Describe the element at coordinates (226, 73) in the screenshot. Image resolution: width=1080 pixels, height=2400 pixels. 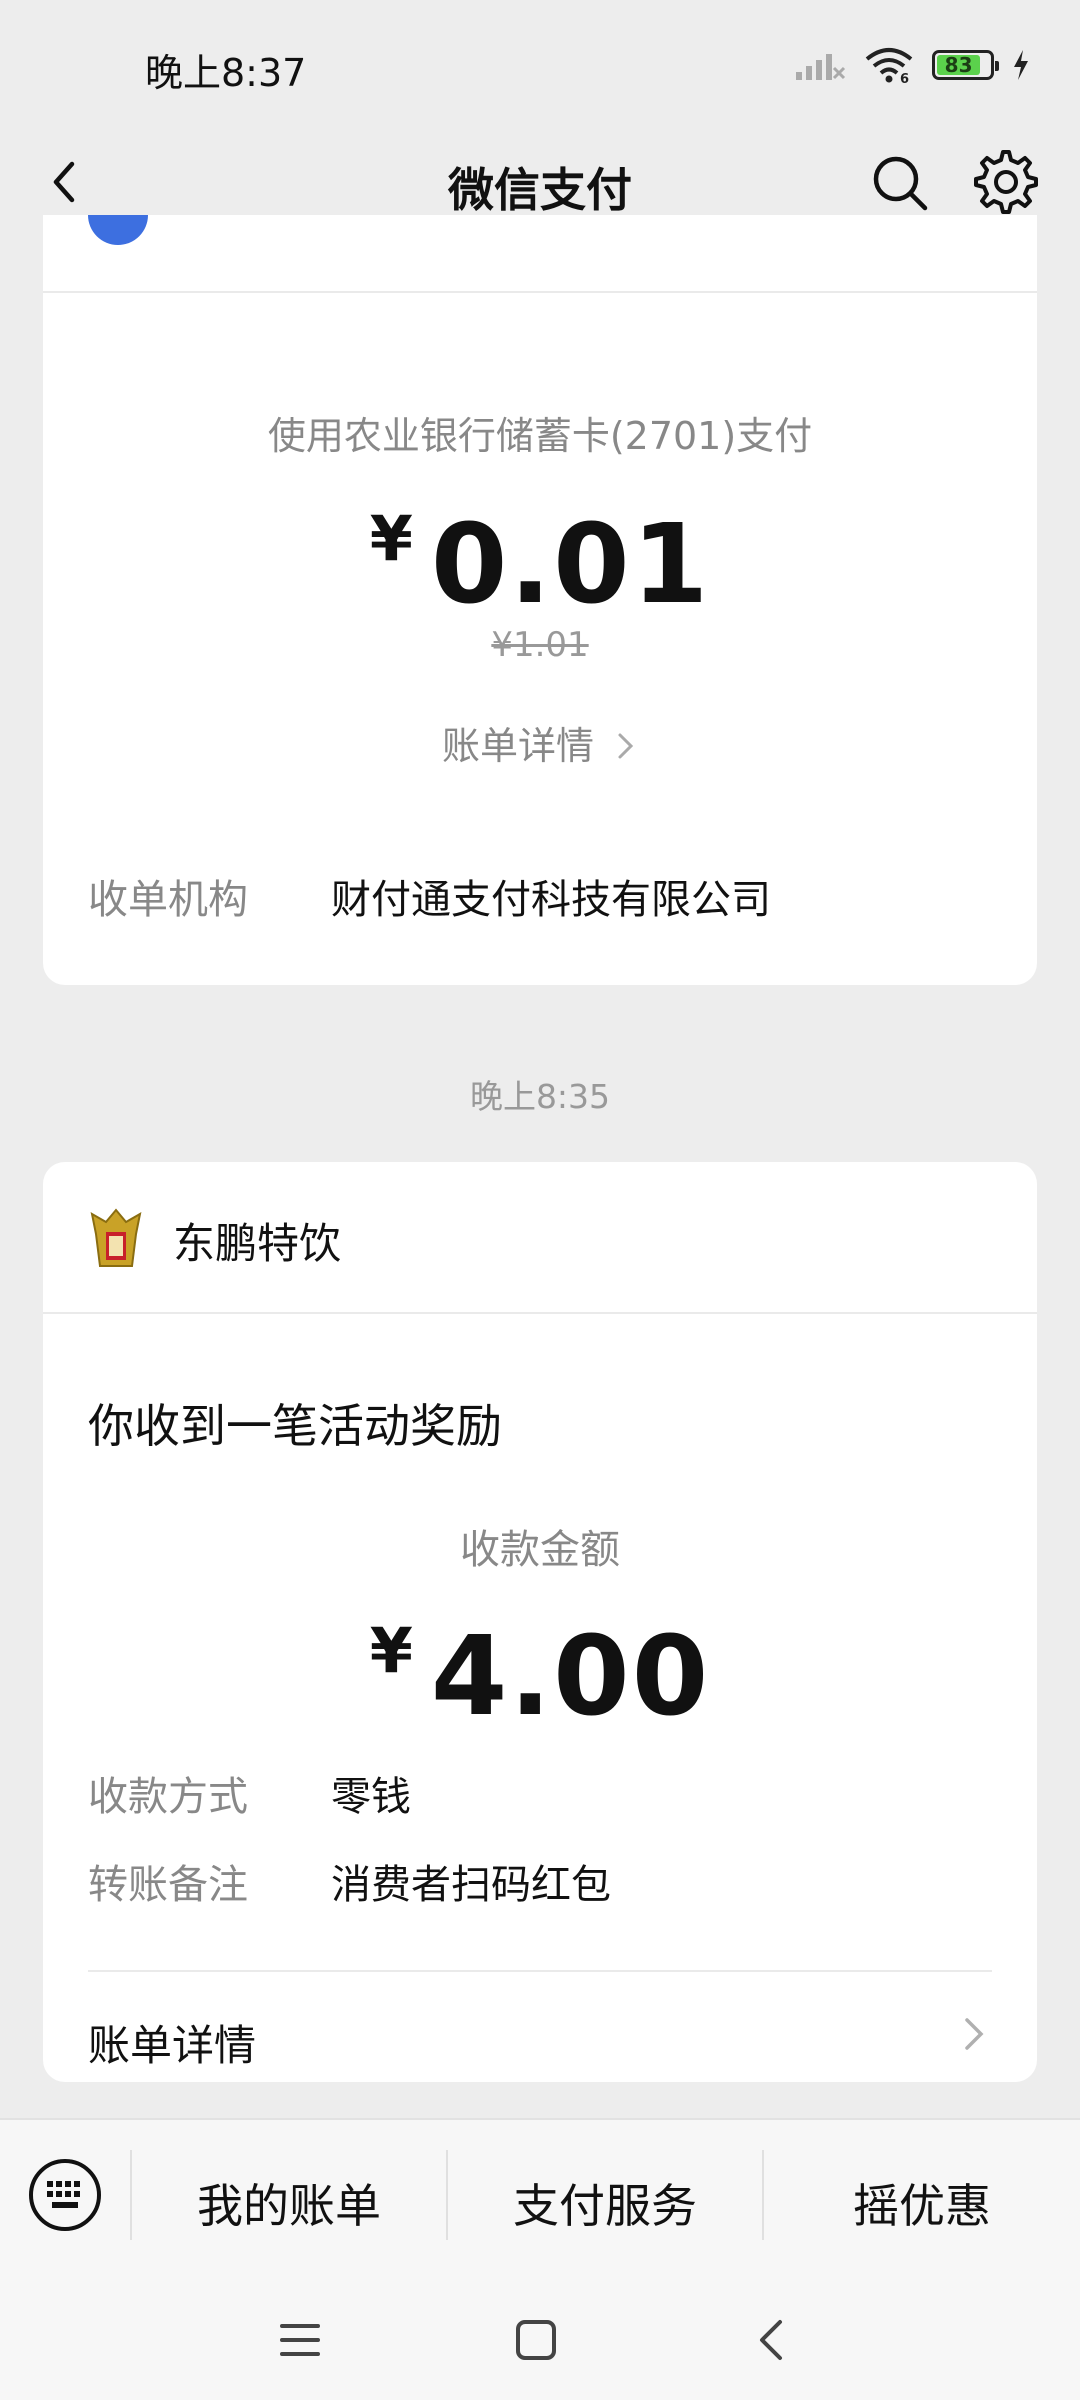
I see `status-time: 晚上8:37` at that location.